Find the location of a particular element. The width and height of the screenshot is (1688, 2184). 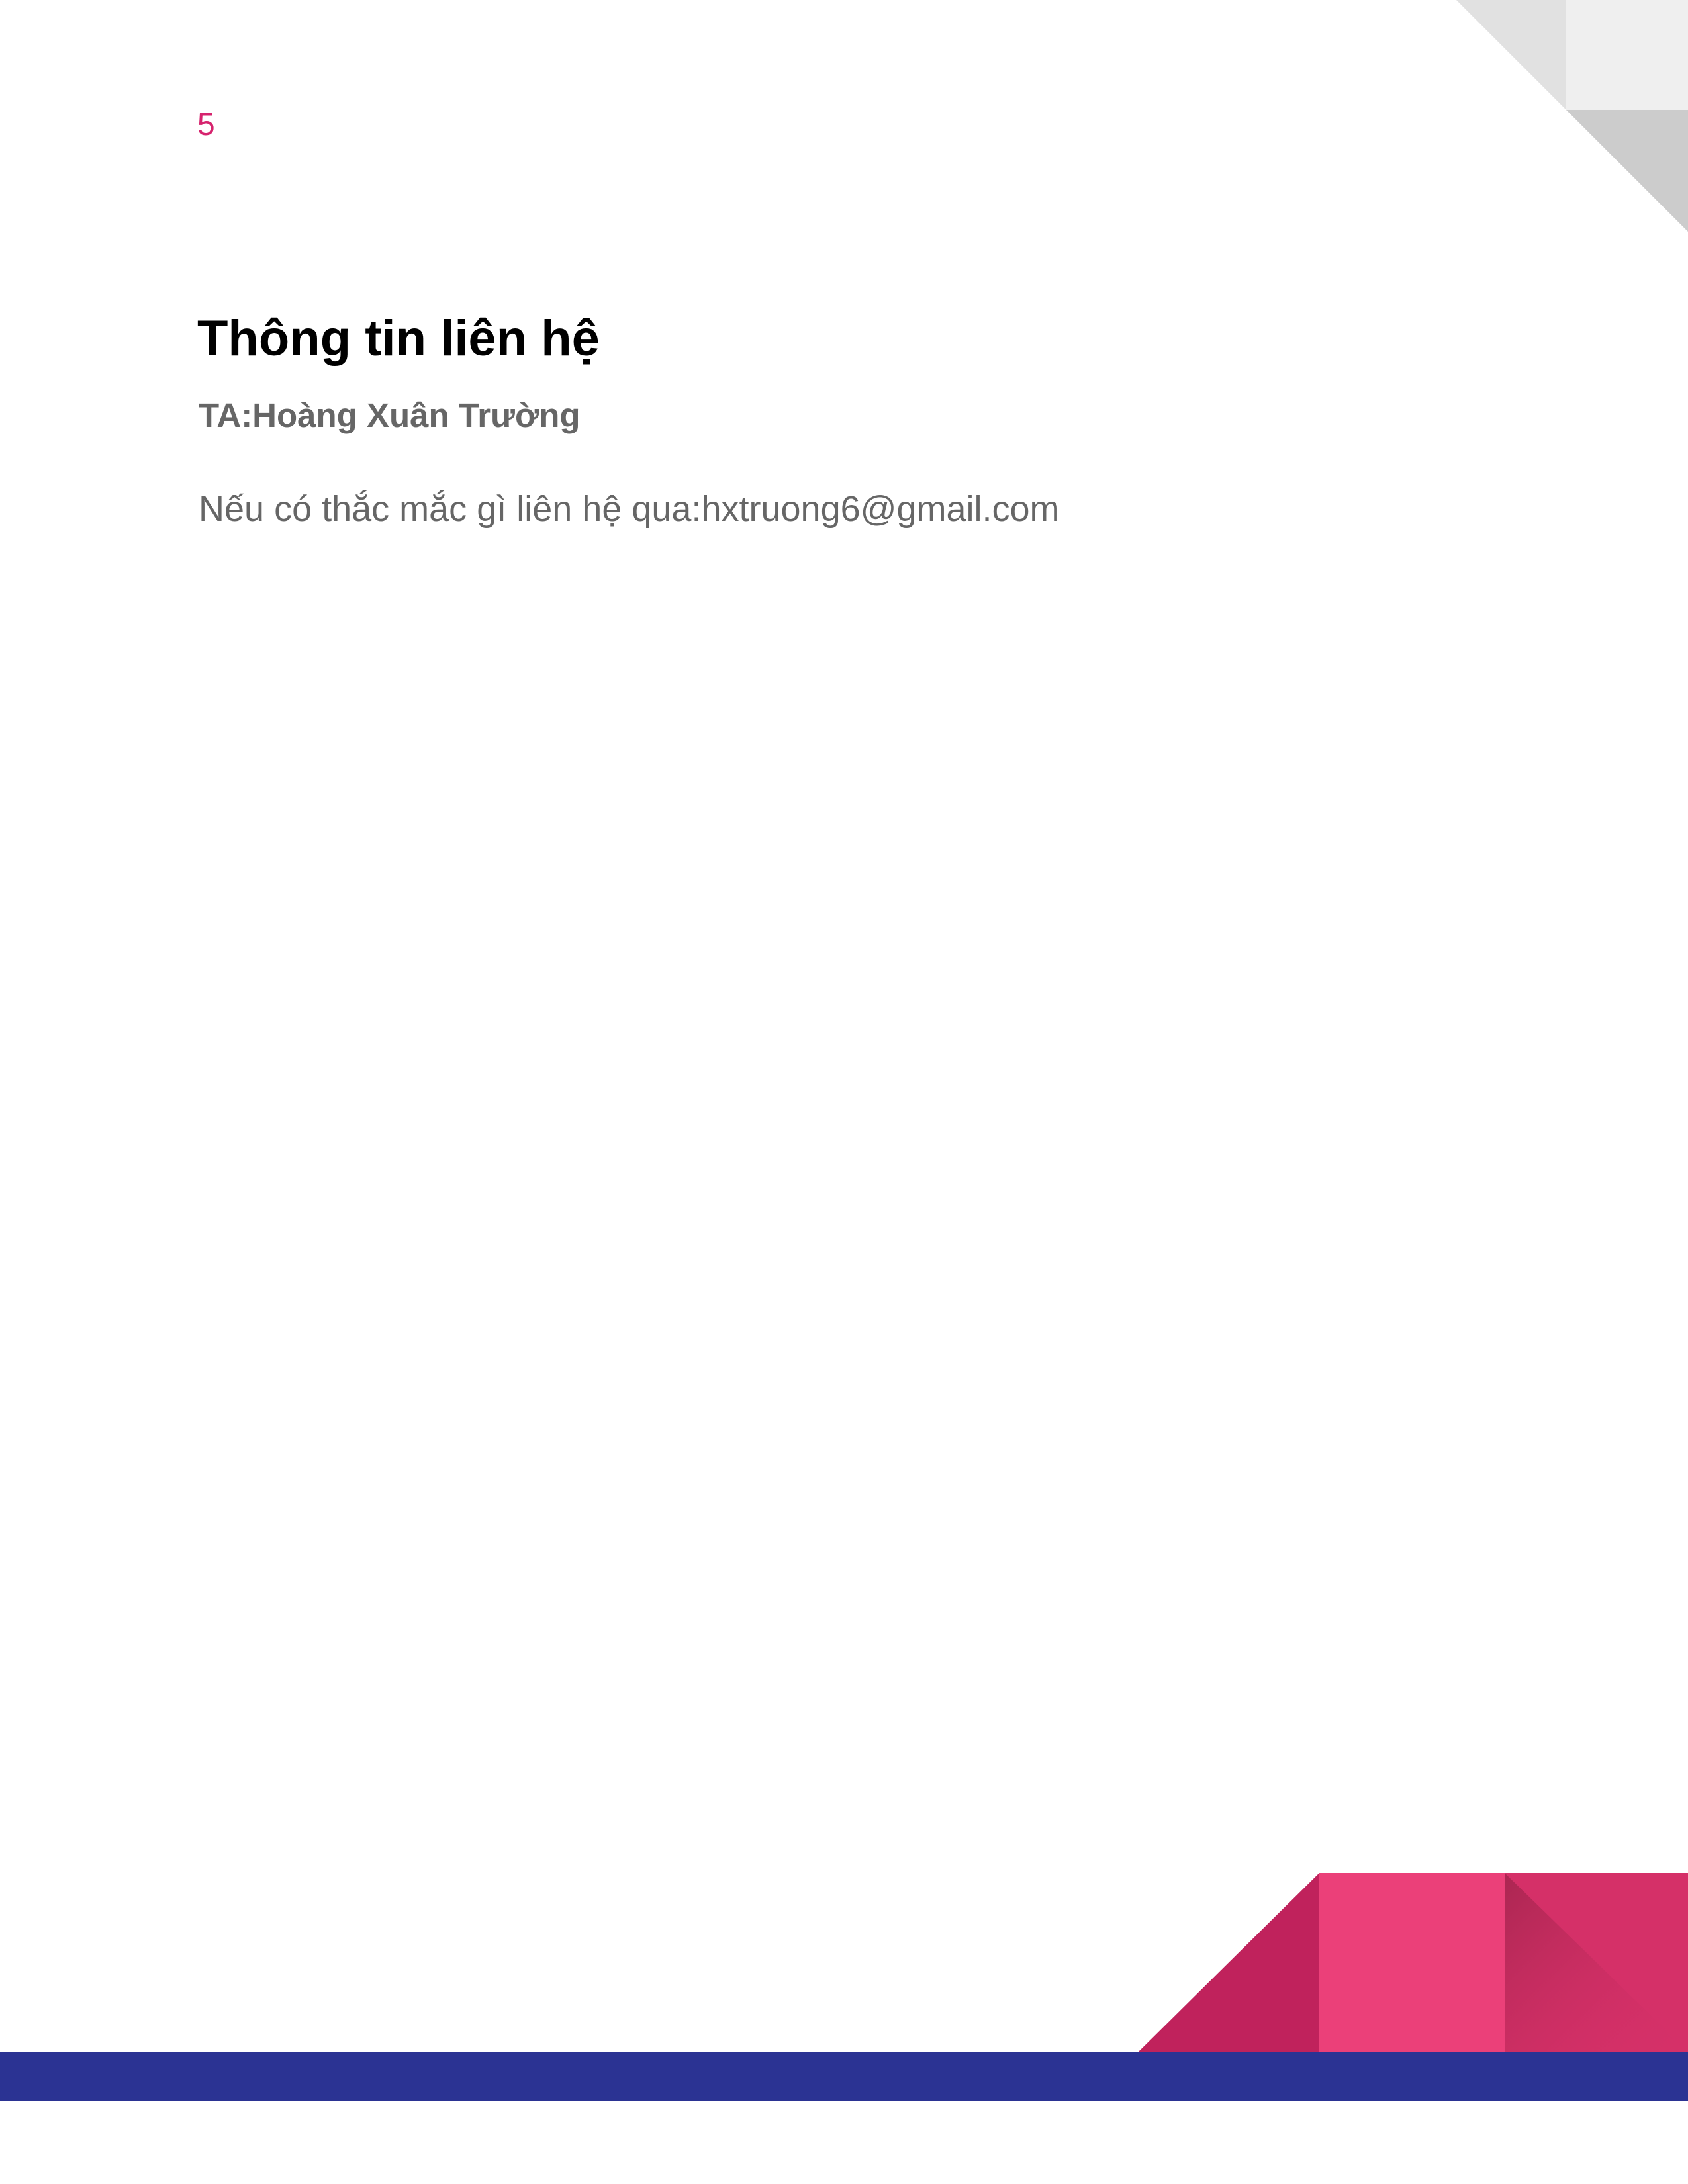

corner-fold-dark is located at coordinates (1627, 171).